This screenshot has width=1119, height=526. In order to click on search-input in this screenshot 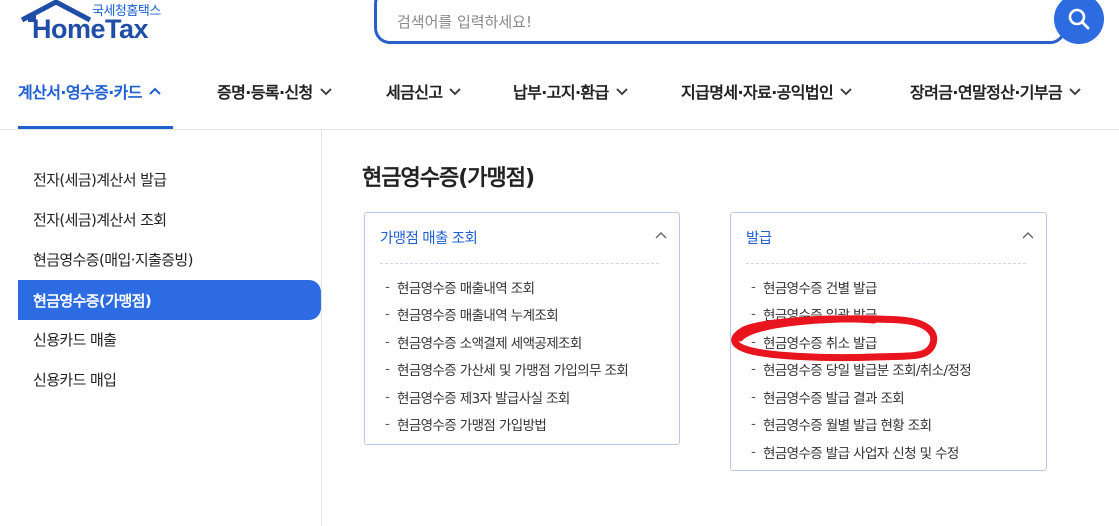, I will do `click(697, 22)`.